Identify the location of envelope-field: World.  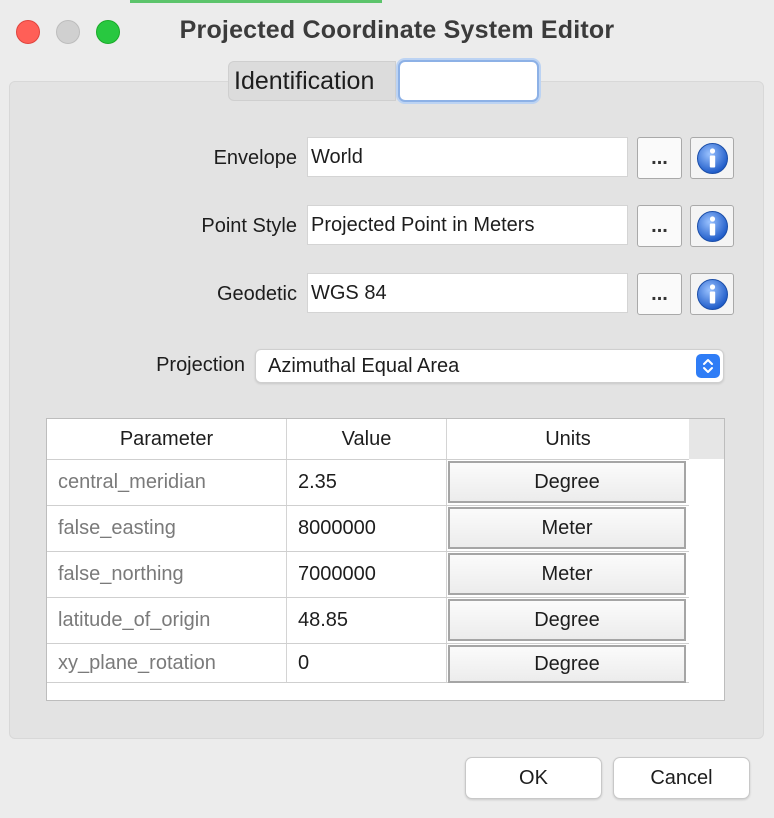
(467, 157).